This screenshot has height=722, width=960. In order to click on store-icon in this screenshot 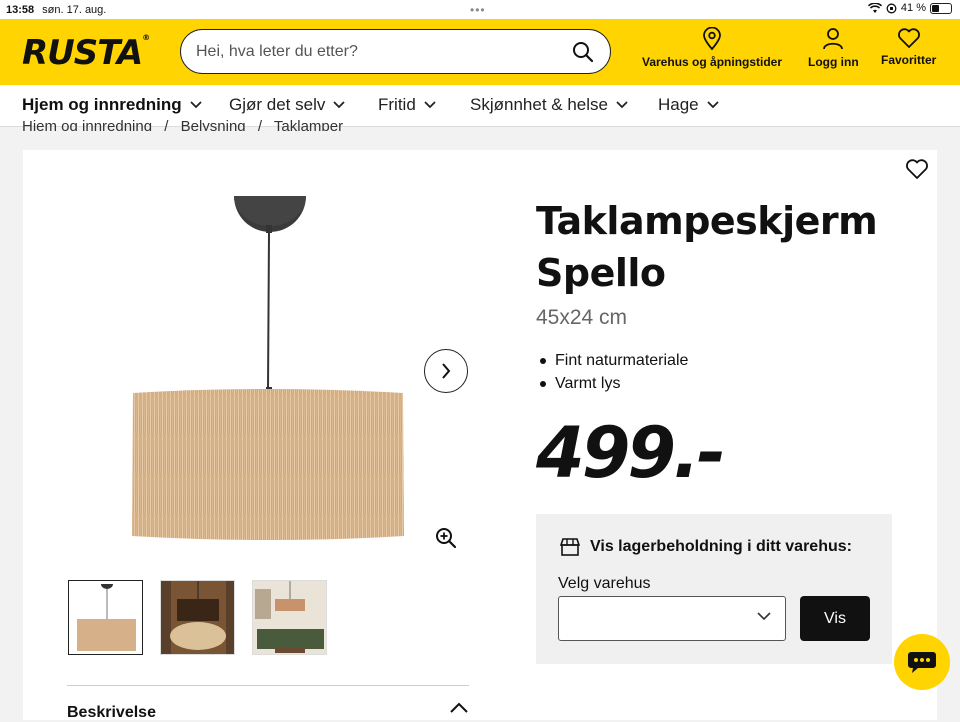, I will do `click(570, 547)`.